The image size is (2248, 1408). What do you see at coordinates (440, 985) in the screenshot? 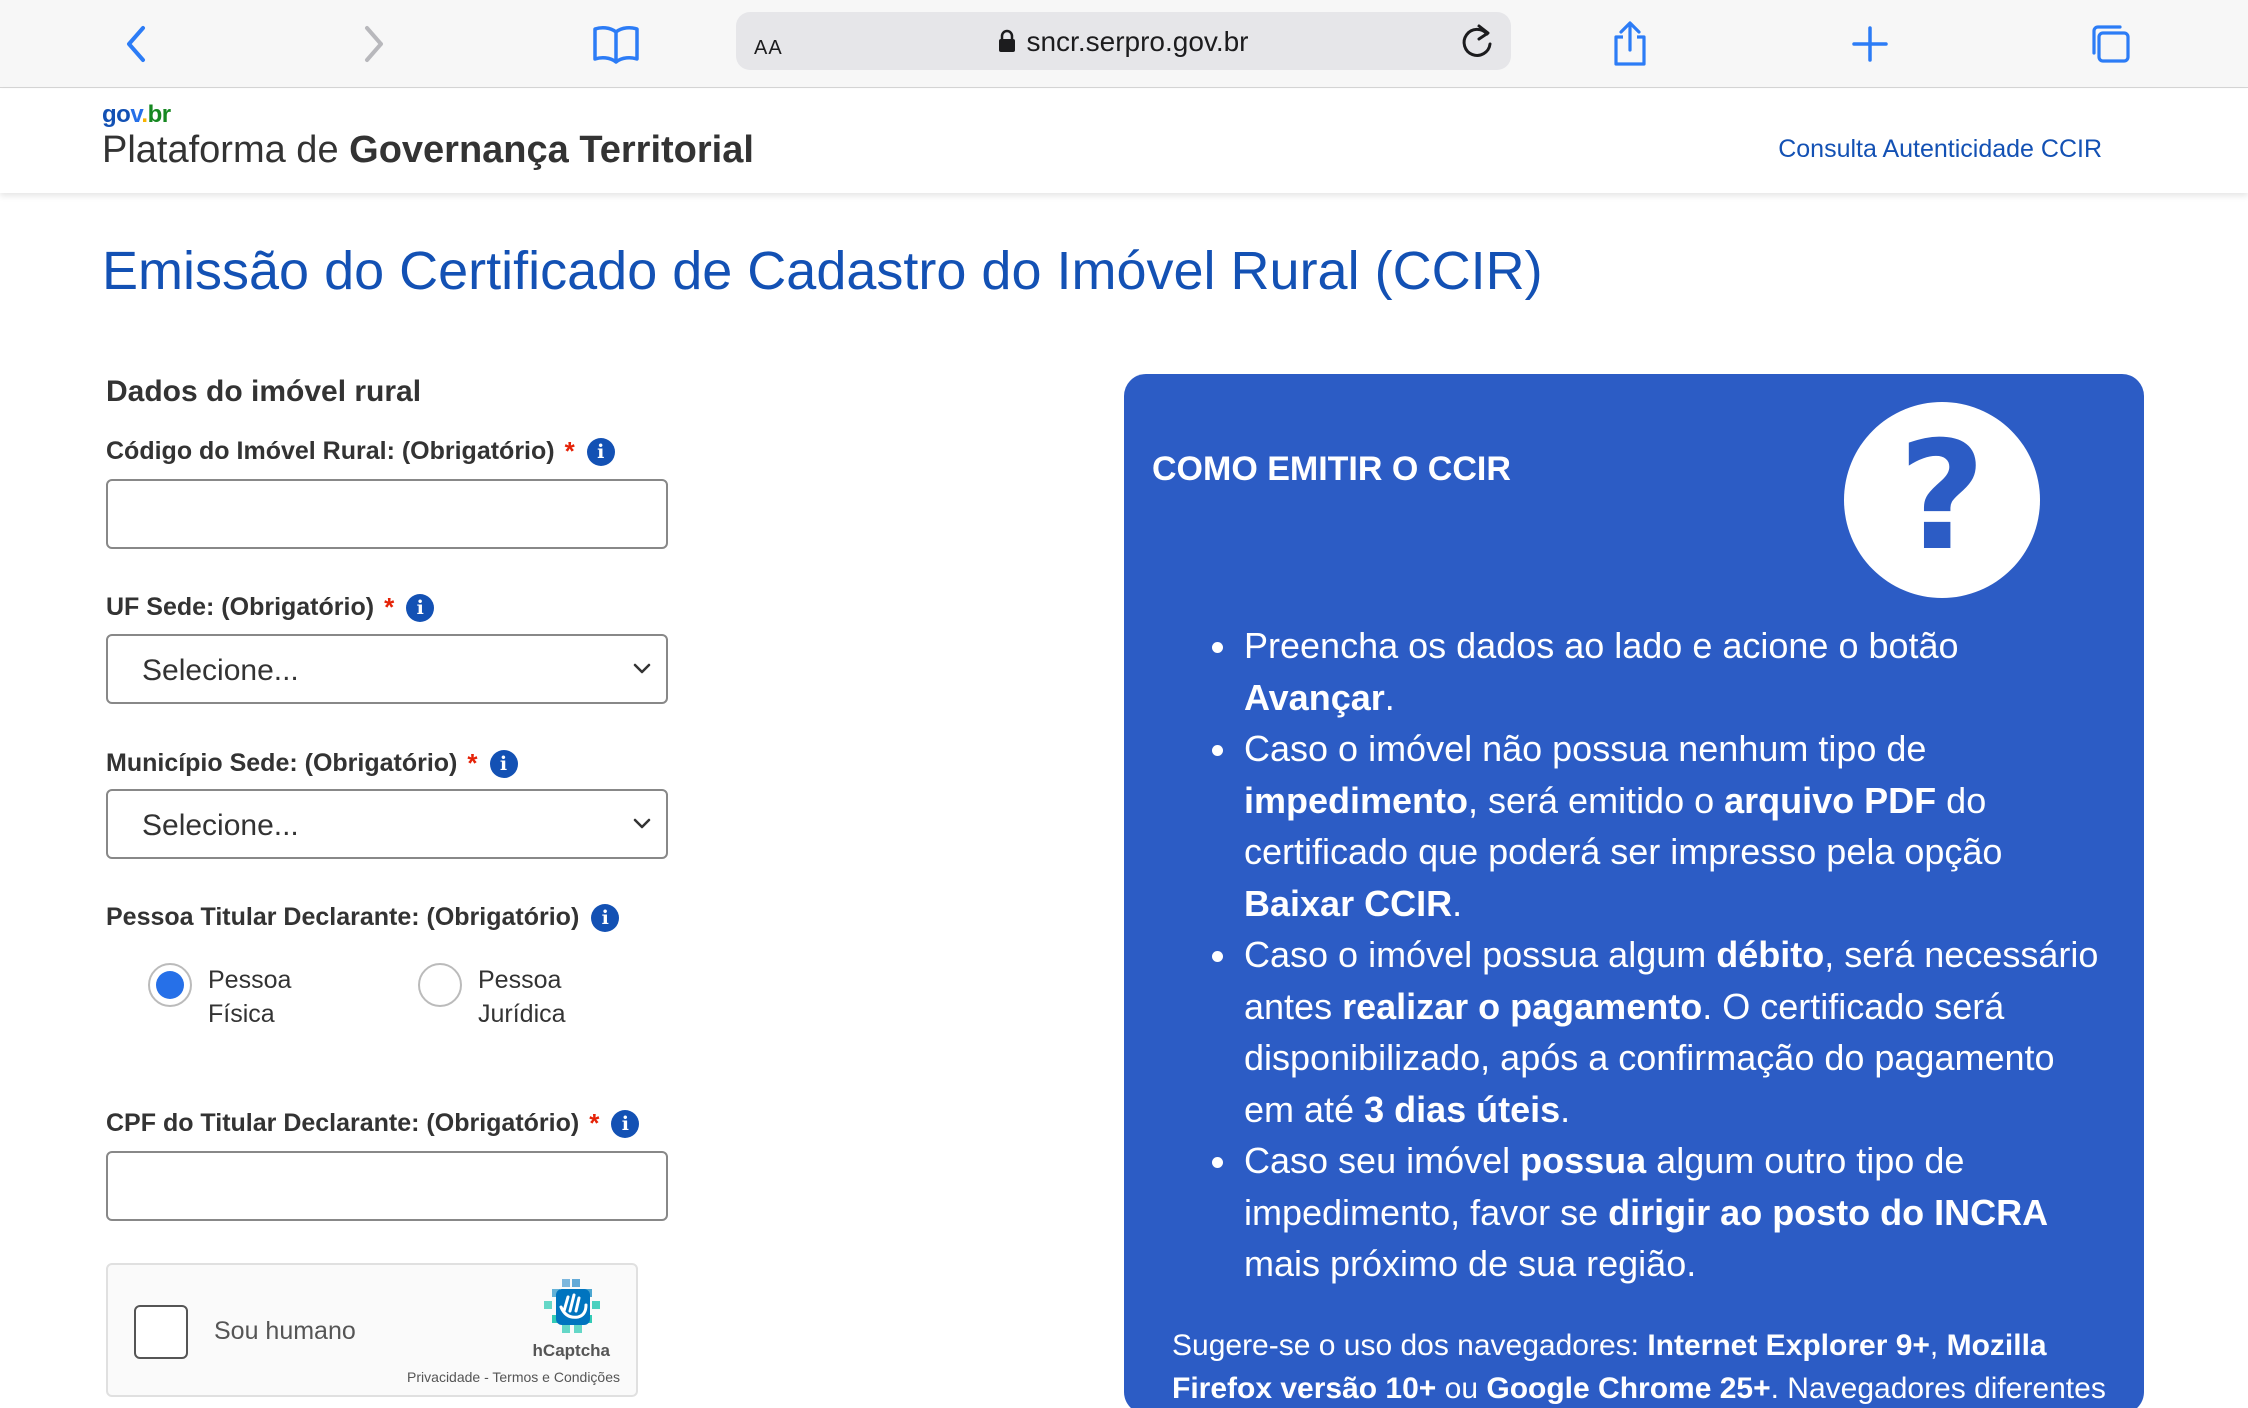
I see `radio-button-unchecked` at bounding box center [440, 985].